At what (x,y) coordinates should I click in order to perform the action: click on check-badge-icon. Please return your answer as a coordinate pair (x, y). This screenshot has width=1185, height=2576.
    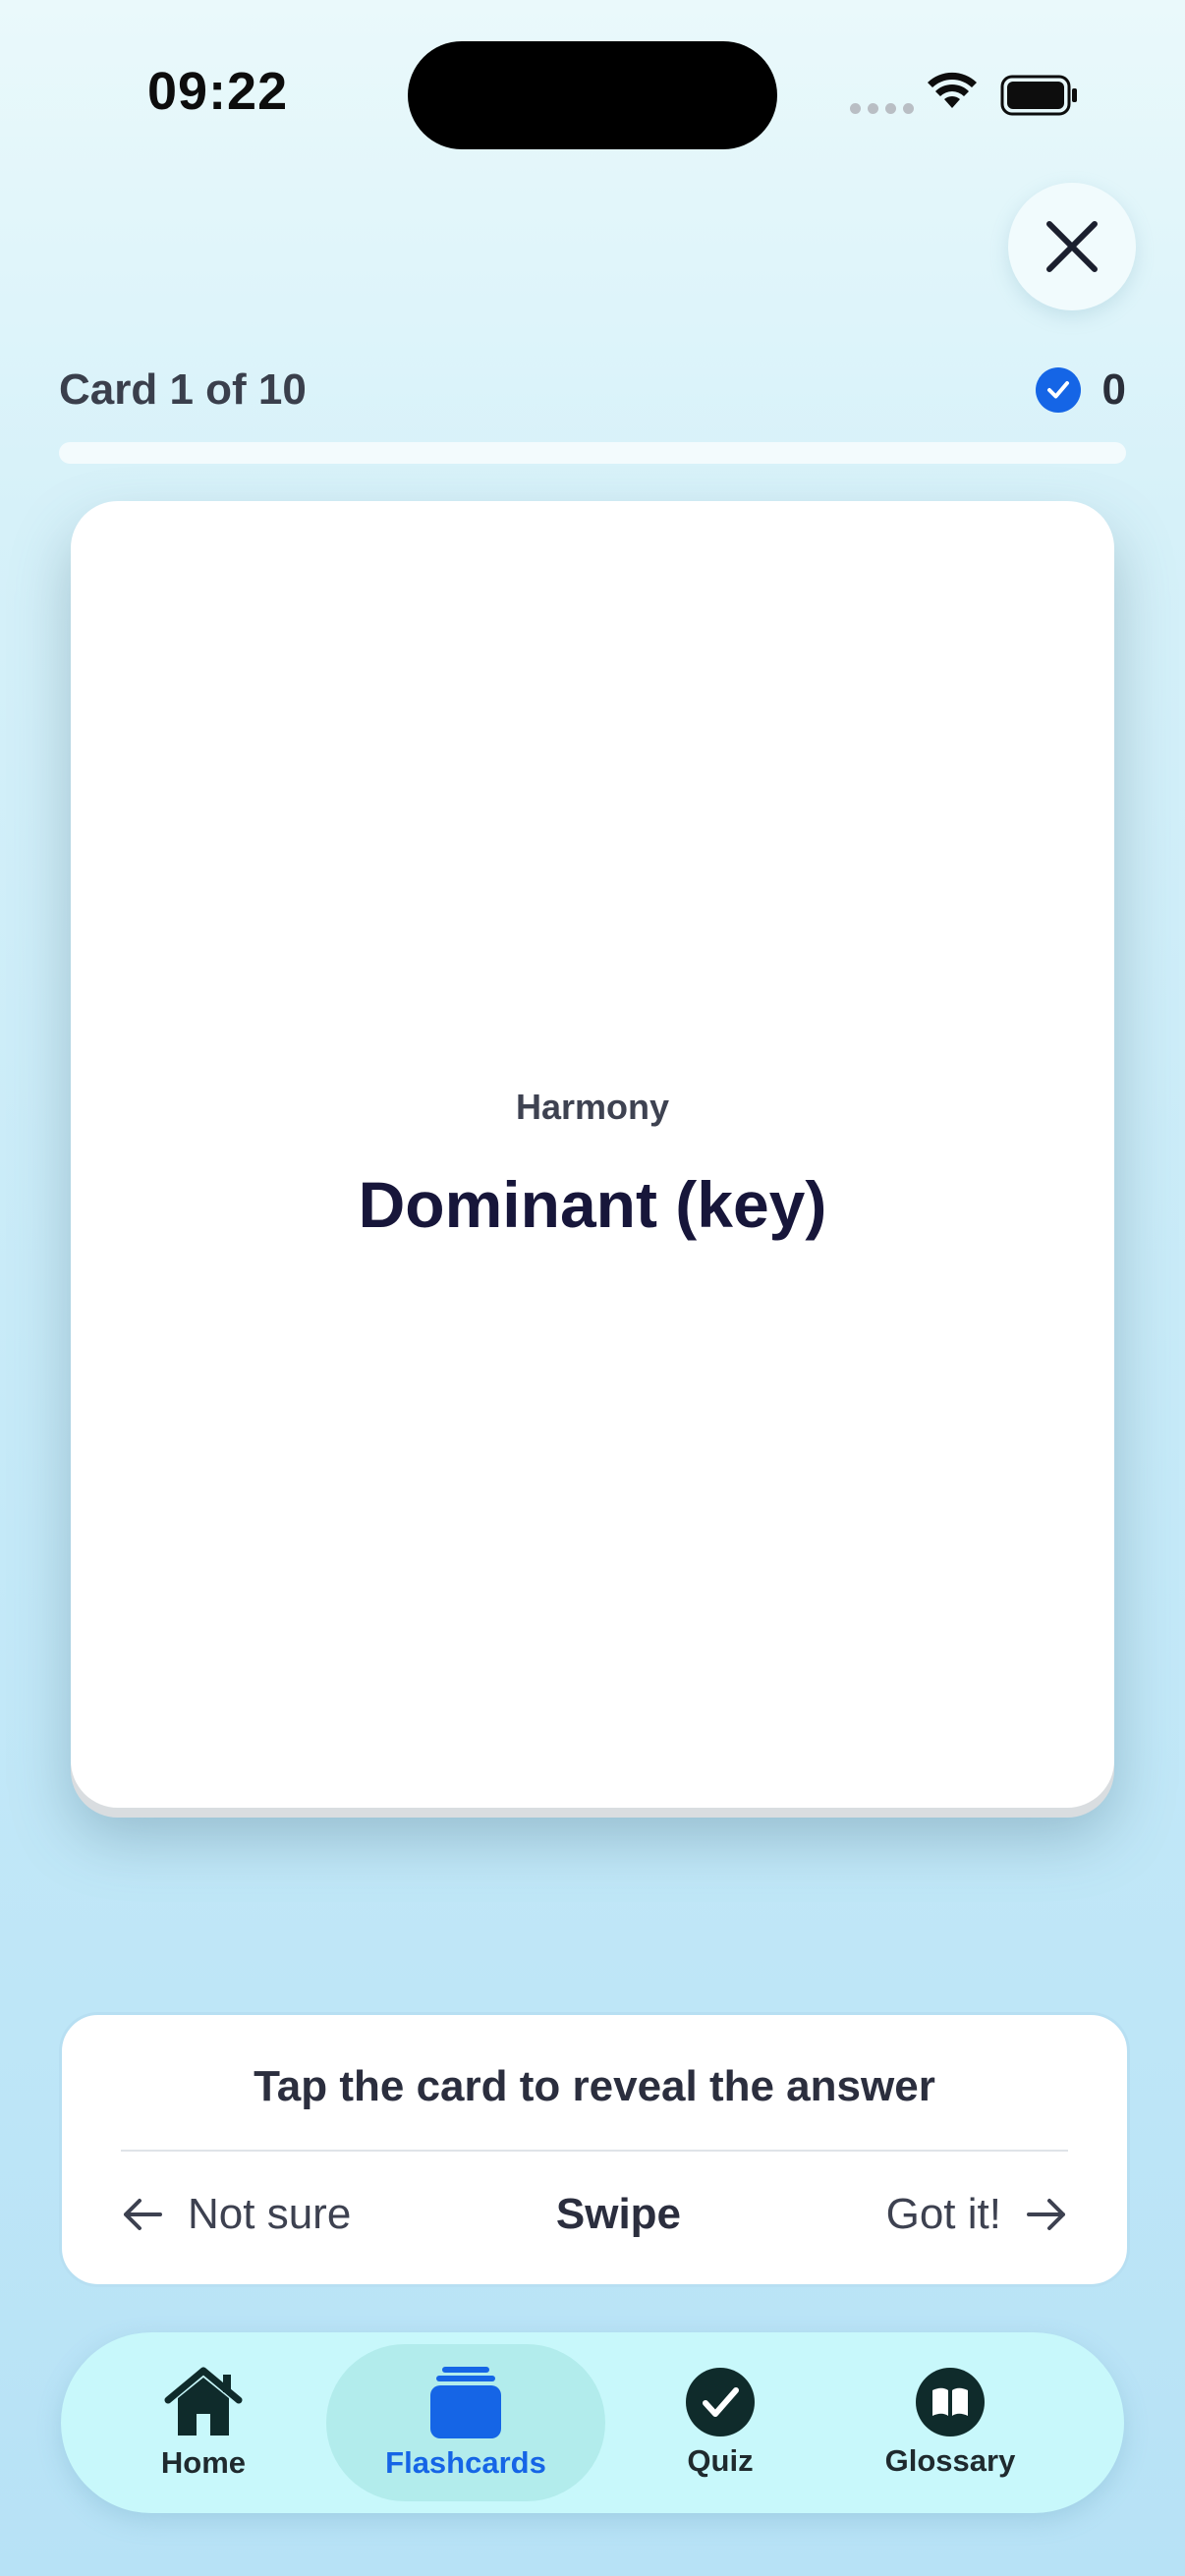
    Looking at the image, I should click on (1058, 390).